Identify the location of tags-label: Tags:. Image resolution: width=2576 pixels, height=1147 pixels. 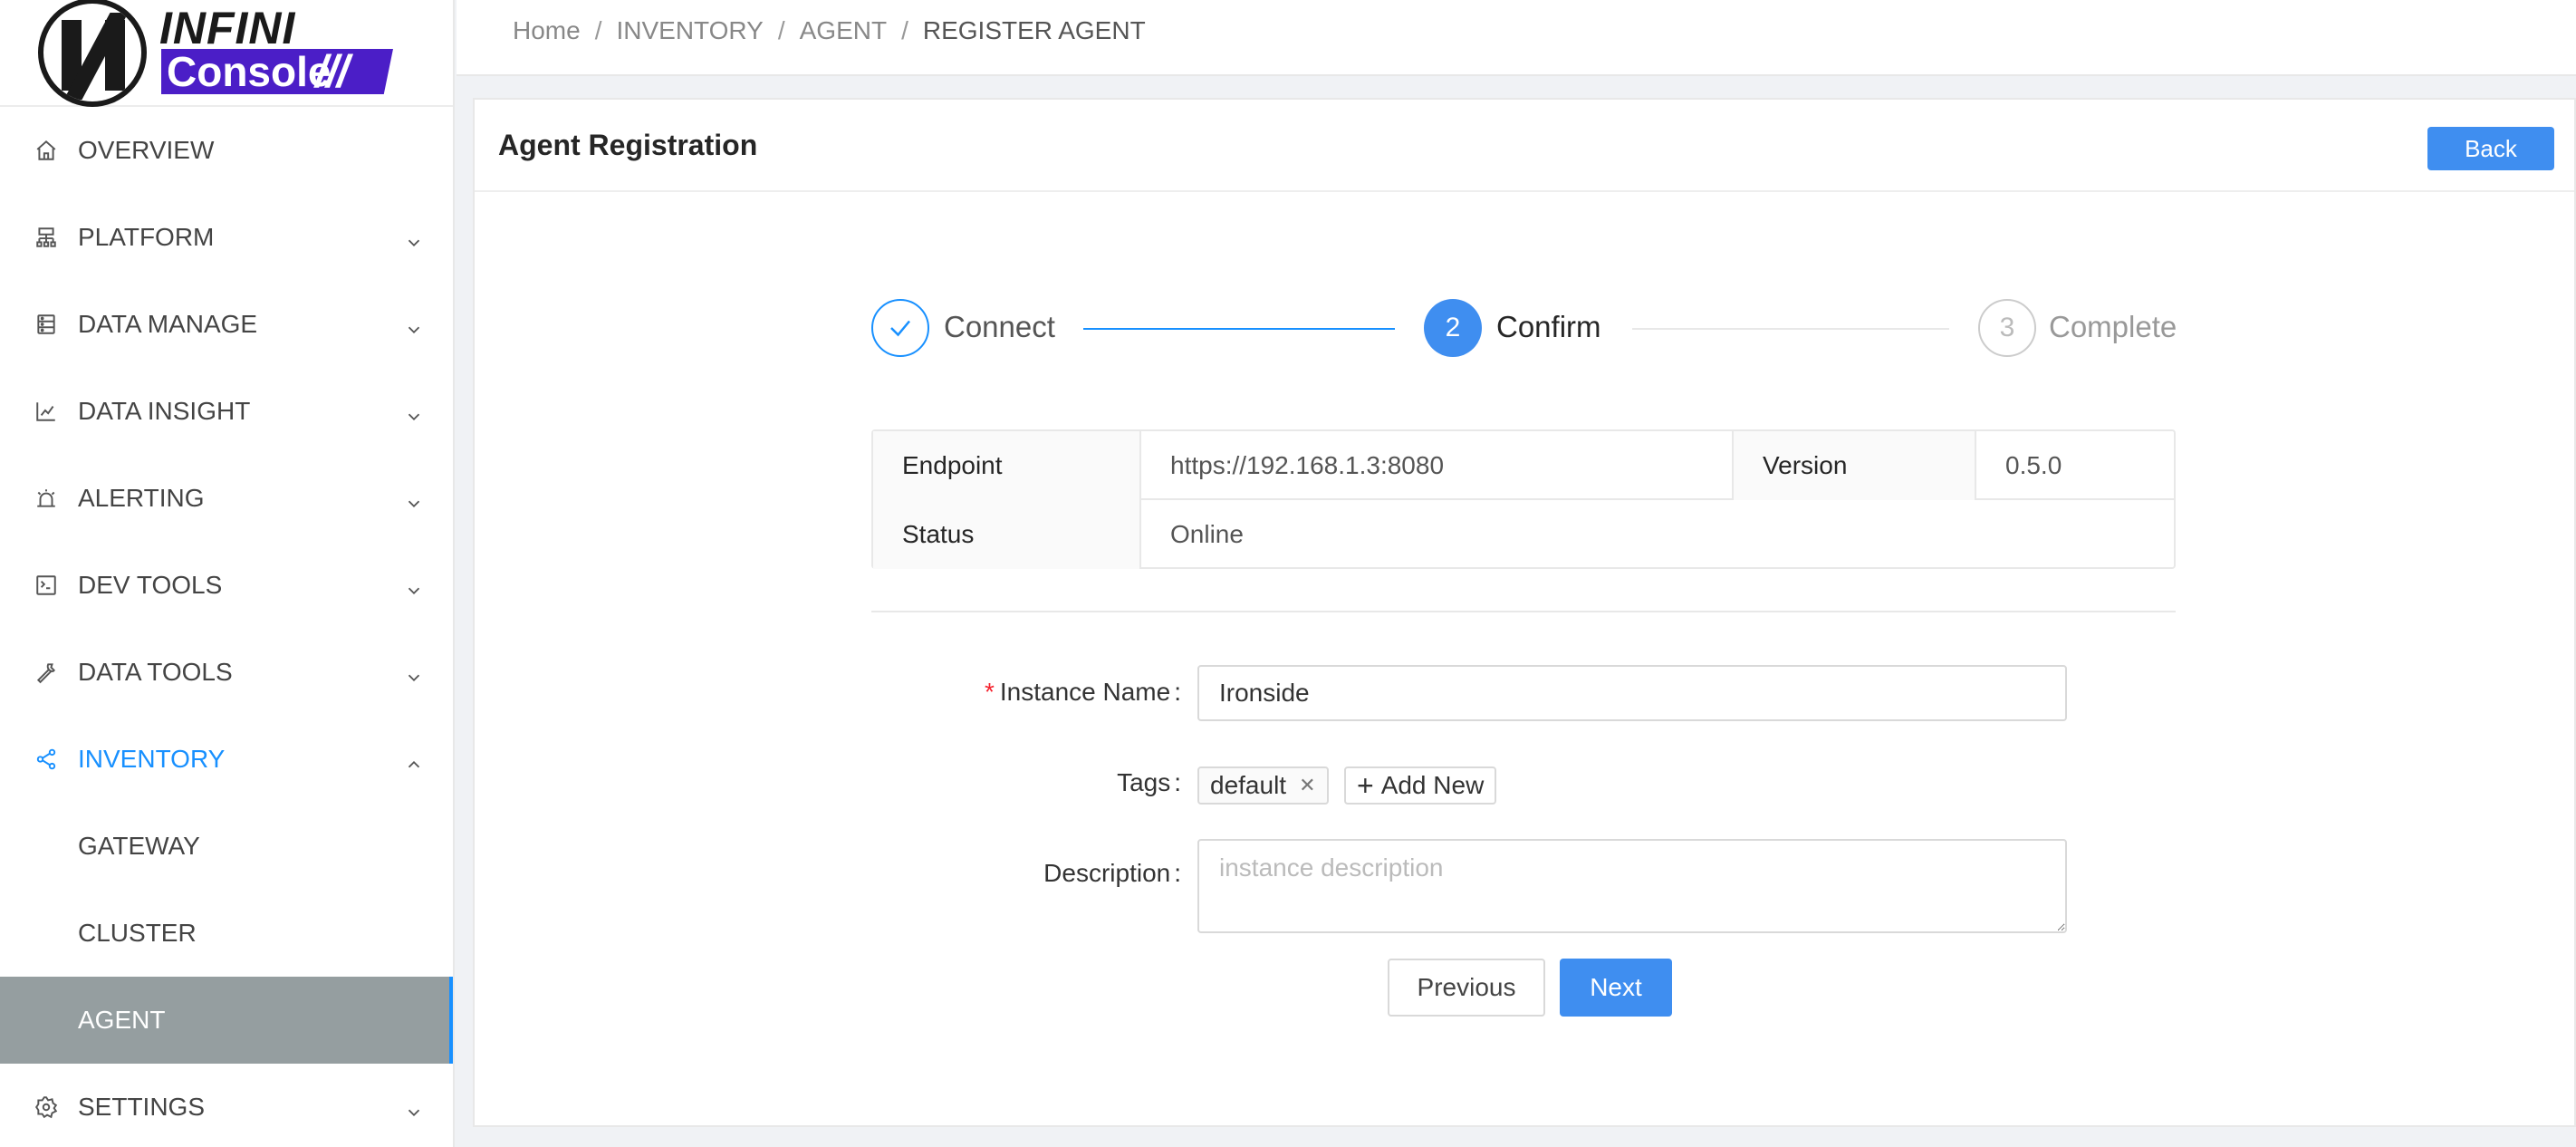
(1061, 783).